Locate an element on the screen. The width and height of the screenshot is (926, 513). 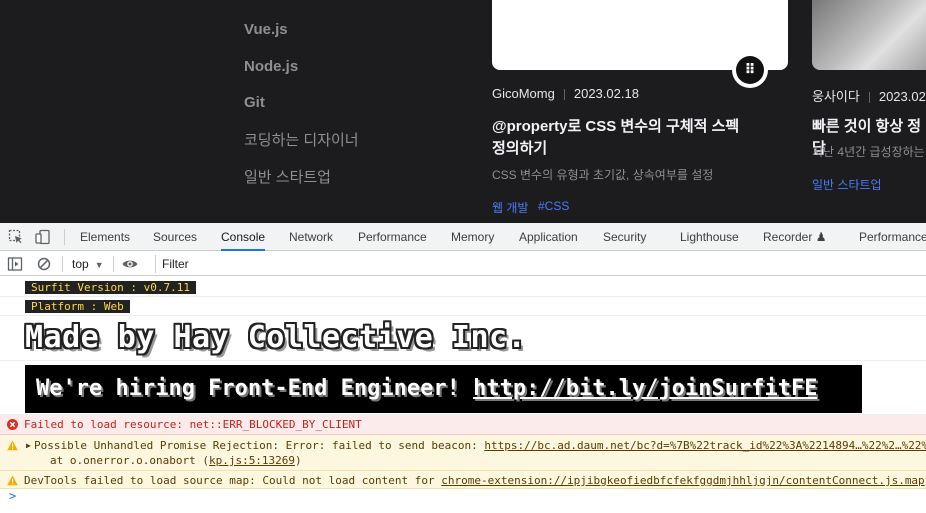
brand-logo-icon: ⠿ is located at coordinates (750, 70).